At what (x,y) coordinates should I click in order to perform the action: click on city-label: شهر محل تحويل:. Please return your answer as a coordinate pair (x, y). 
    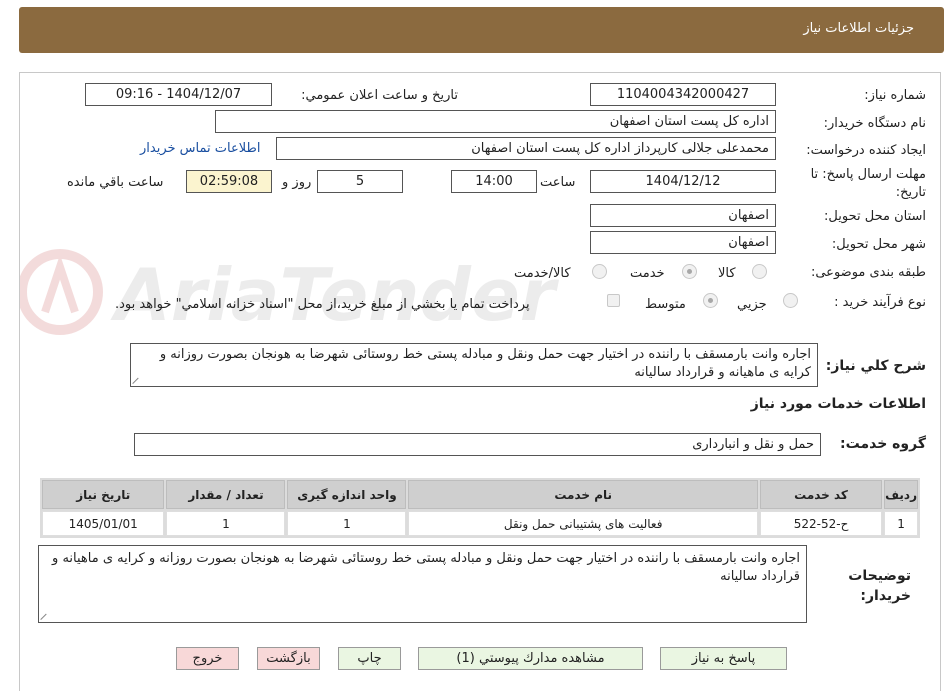
    Looking at the image, I should click on (878, 244).